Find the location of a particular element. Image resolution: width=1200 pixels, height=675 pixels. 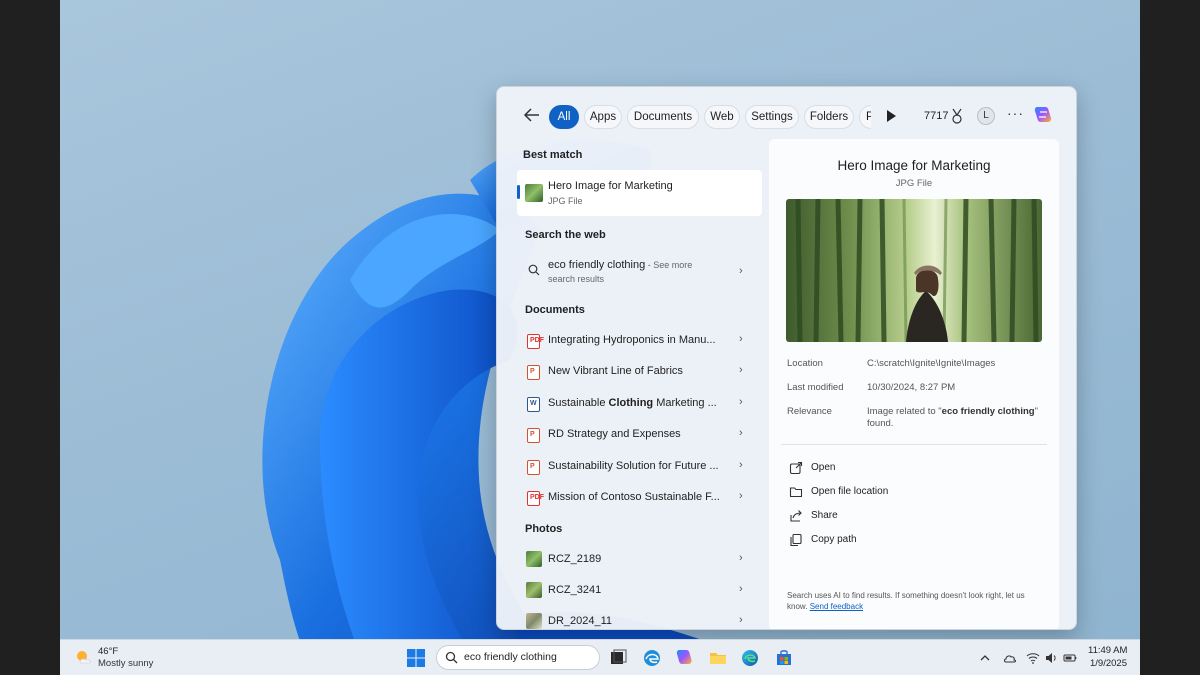

taskbar-search-input: eco friendly clothing is located at coordinates (510, 657).